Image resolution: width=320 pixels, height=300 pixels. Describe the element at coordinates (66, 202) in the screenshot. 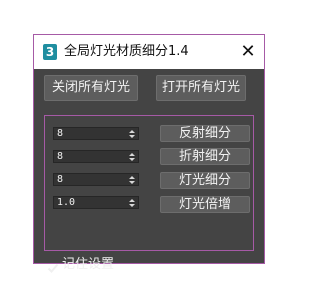

I see `spinner-value: 1.0` at that location.